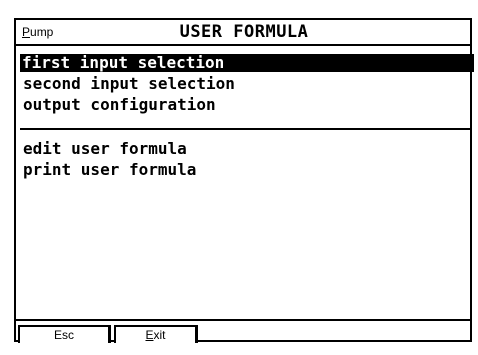 The width and height of the screenshot is (478, 355). Describe the element at coordinates (128, 84) in the screenshot. I see `menu-item-second-input-selection: second input selection` at that location.